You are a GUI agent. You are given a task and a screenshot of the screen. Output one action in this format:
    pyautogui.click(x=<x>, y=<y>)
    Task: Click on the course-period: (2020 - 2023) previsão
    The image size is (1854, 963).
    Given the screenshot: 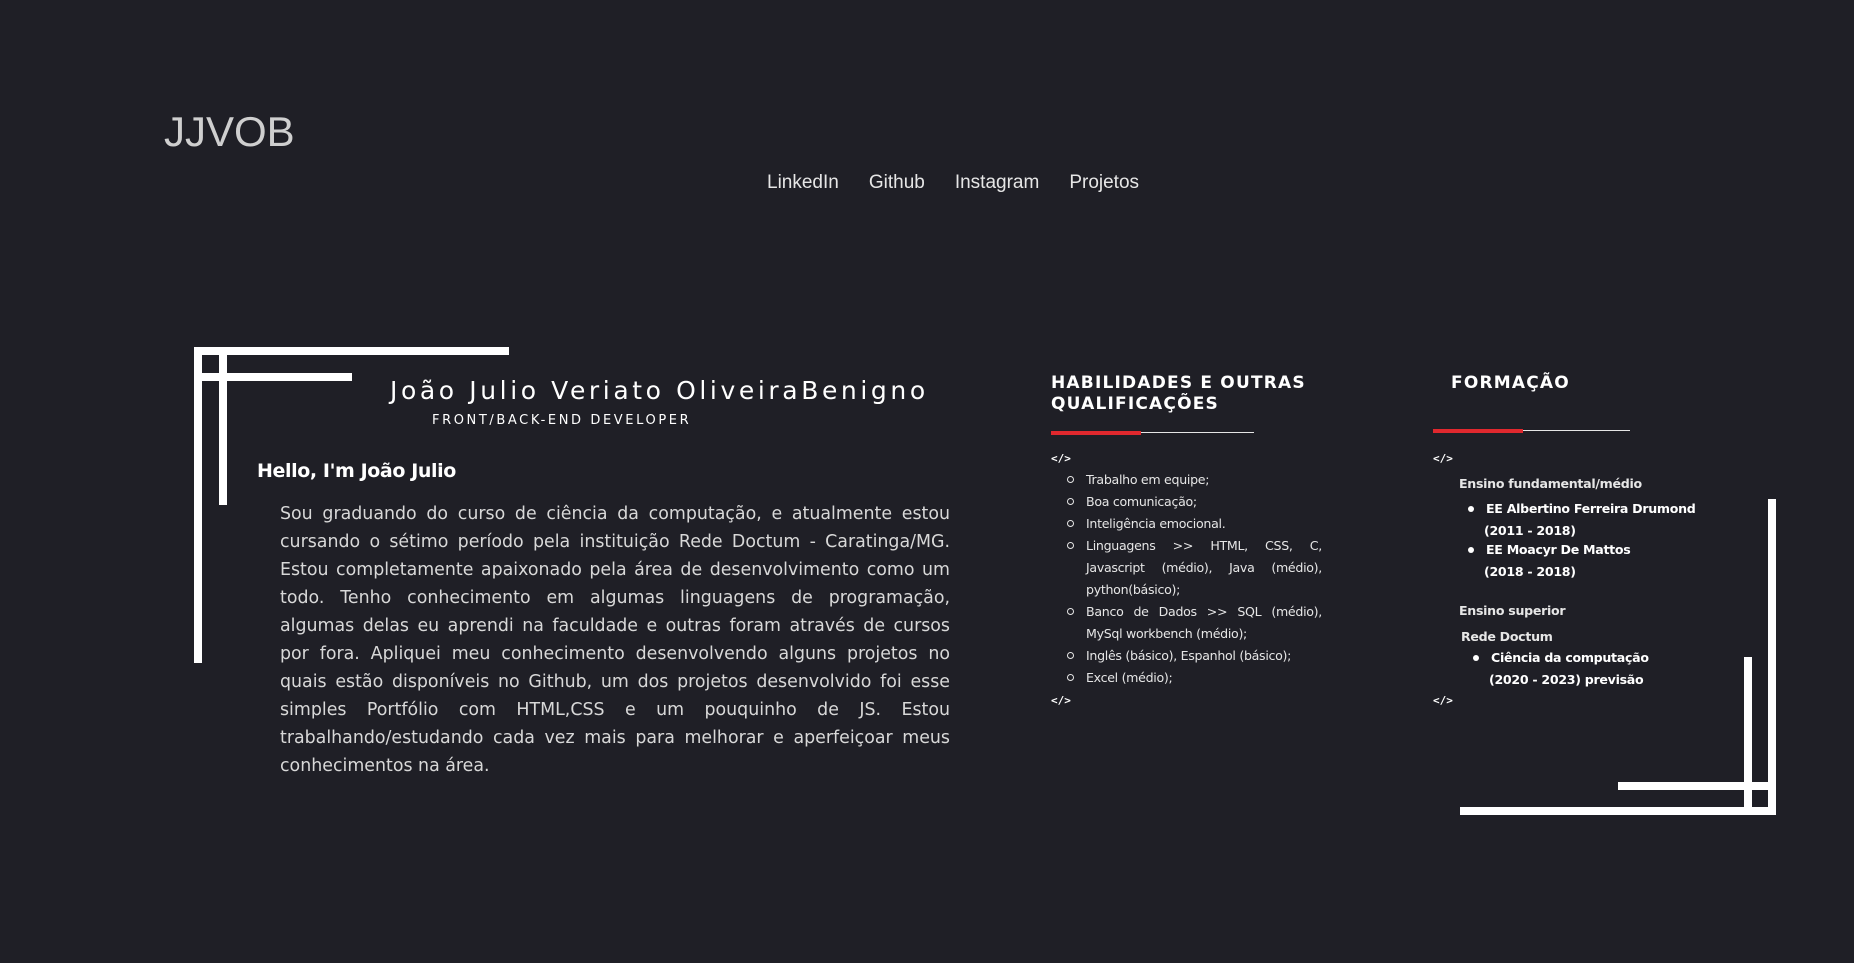 What is the action you would take?
    pyautogui.click(x=1566, y=679)
    